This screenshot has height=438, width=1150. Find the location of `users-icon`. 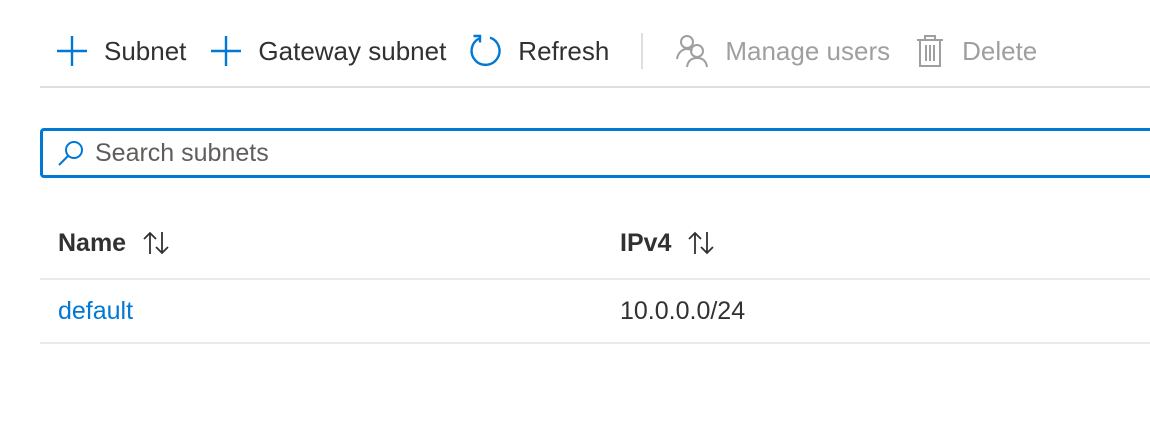

users-icon is located at coordinates (693, 51).